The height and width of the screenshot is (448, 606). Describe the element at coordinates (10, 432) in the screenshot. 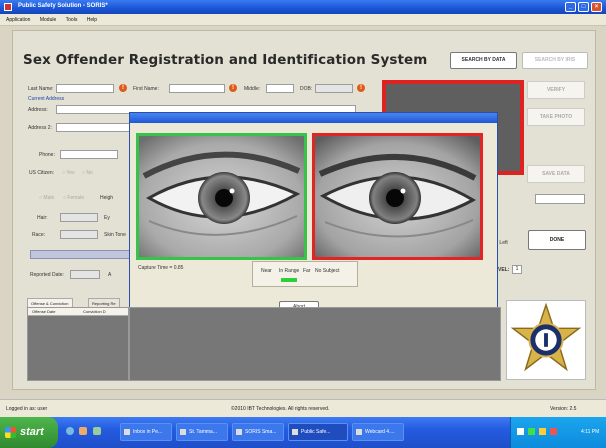

I see `windows-logo-icon` at that location.